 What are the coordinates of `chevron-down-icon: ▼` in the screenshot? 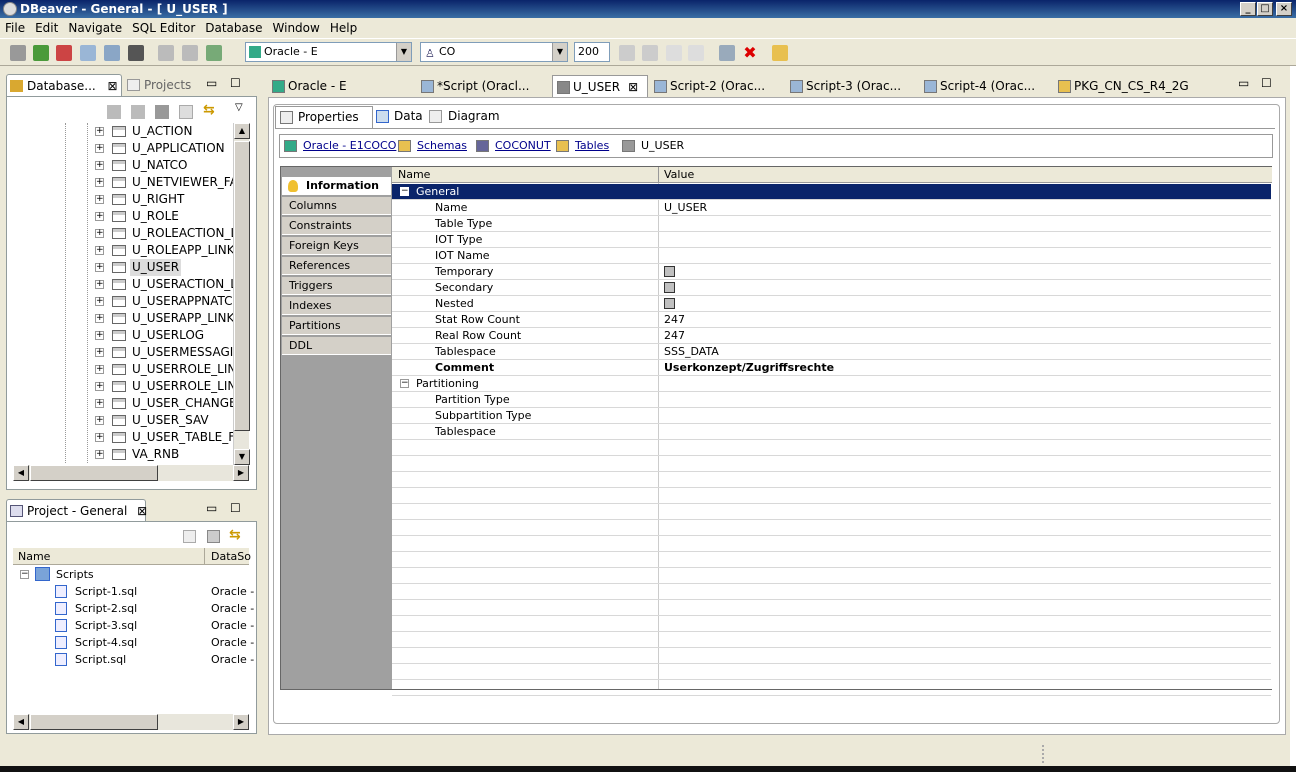 It's located at (403, 52).